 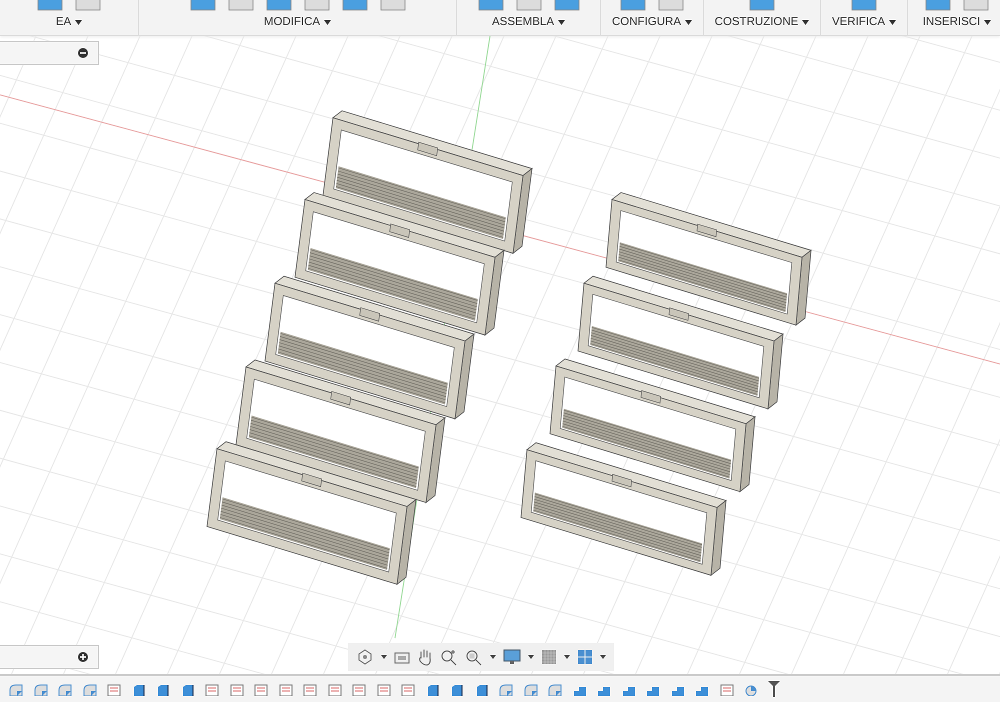 What do you see at coordinates (549, 657) in the screenshot?
I see `grid-icon` at bounding box center [549, 657].